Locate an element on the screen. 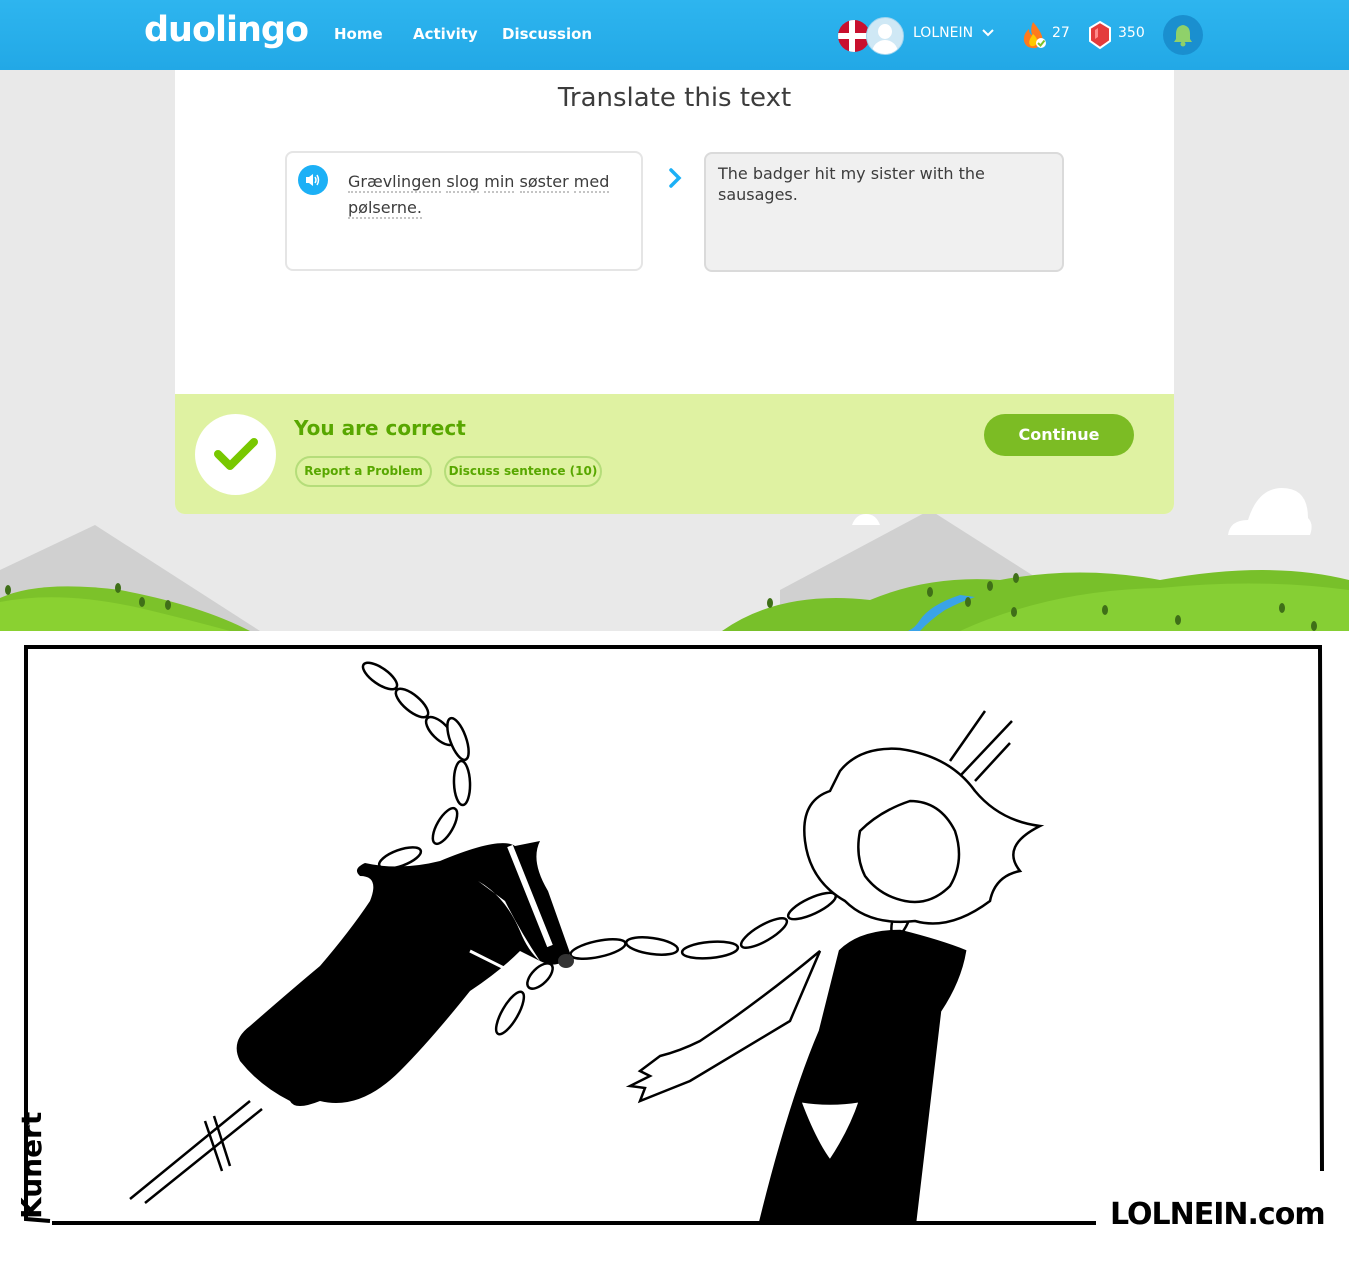 The height and width of the screenshot is (1262, 1349). username-label: LOLNEIN is located at coordinates (943, 33).